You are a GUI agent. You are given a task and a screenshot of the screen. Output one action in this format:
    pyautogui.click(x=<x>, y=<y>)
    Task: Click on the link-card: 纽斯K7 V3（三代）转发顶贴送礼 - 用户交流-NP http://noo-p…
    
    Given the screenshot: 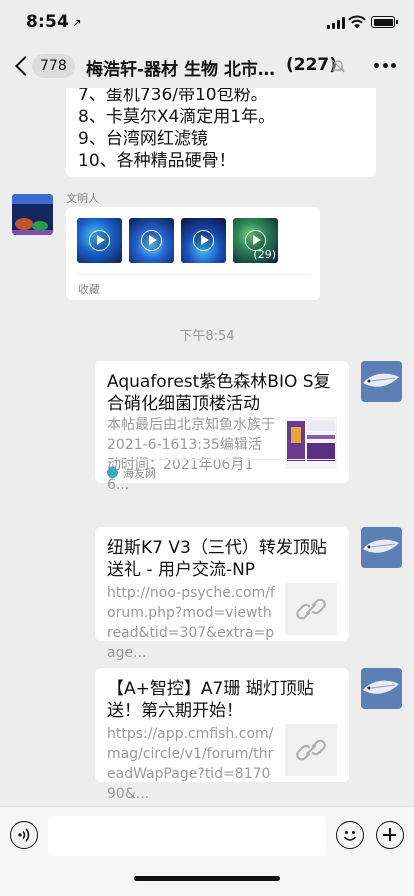 What is the action you would take?
    pyautogui.click(x=222, y=594)
    